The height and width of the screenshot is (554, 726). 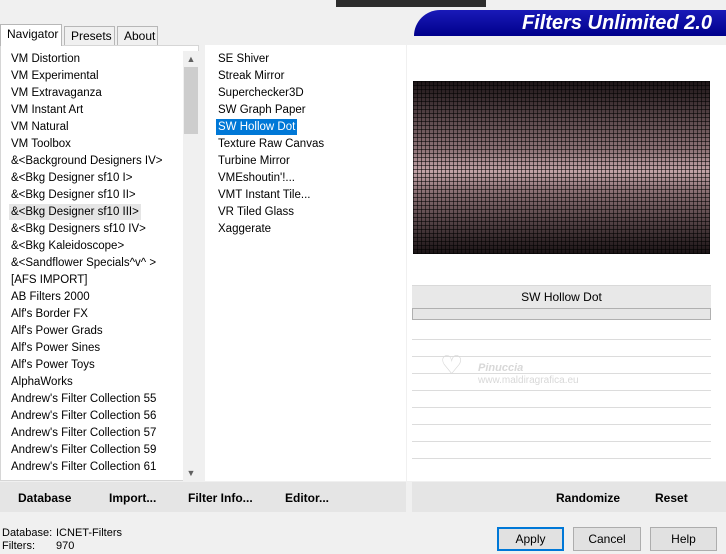 What do you see at coordinates (570, 23) in the screenshot?
I see `app-title-banner: Filters Unlimited 2.0` at bounding box center [570, 23].